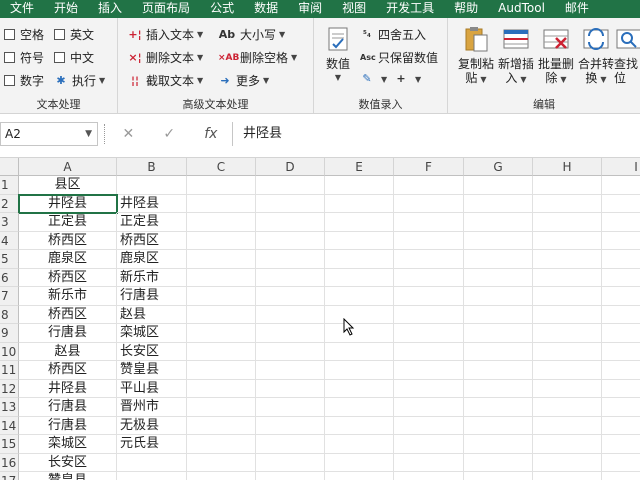  Describe the element at coordinates (393, 34) in the screenshot. I see `round-button: ⁵₄ 四舍五入` at that location.